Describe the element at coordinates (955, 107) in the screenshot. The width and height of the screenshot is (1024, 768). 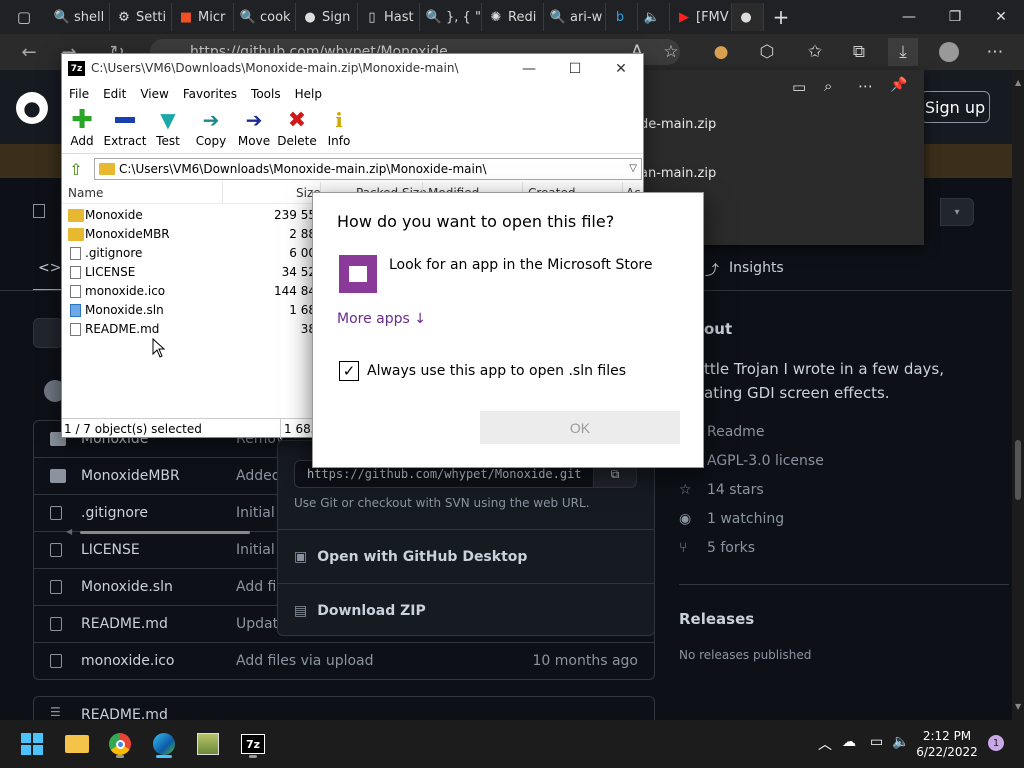
I see `sign-up-button: Sign up` at that location.